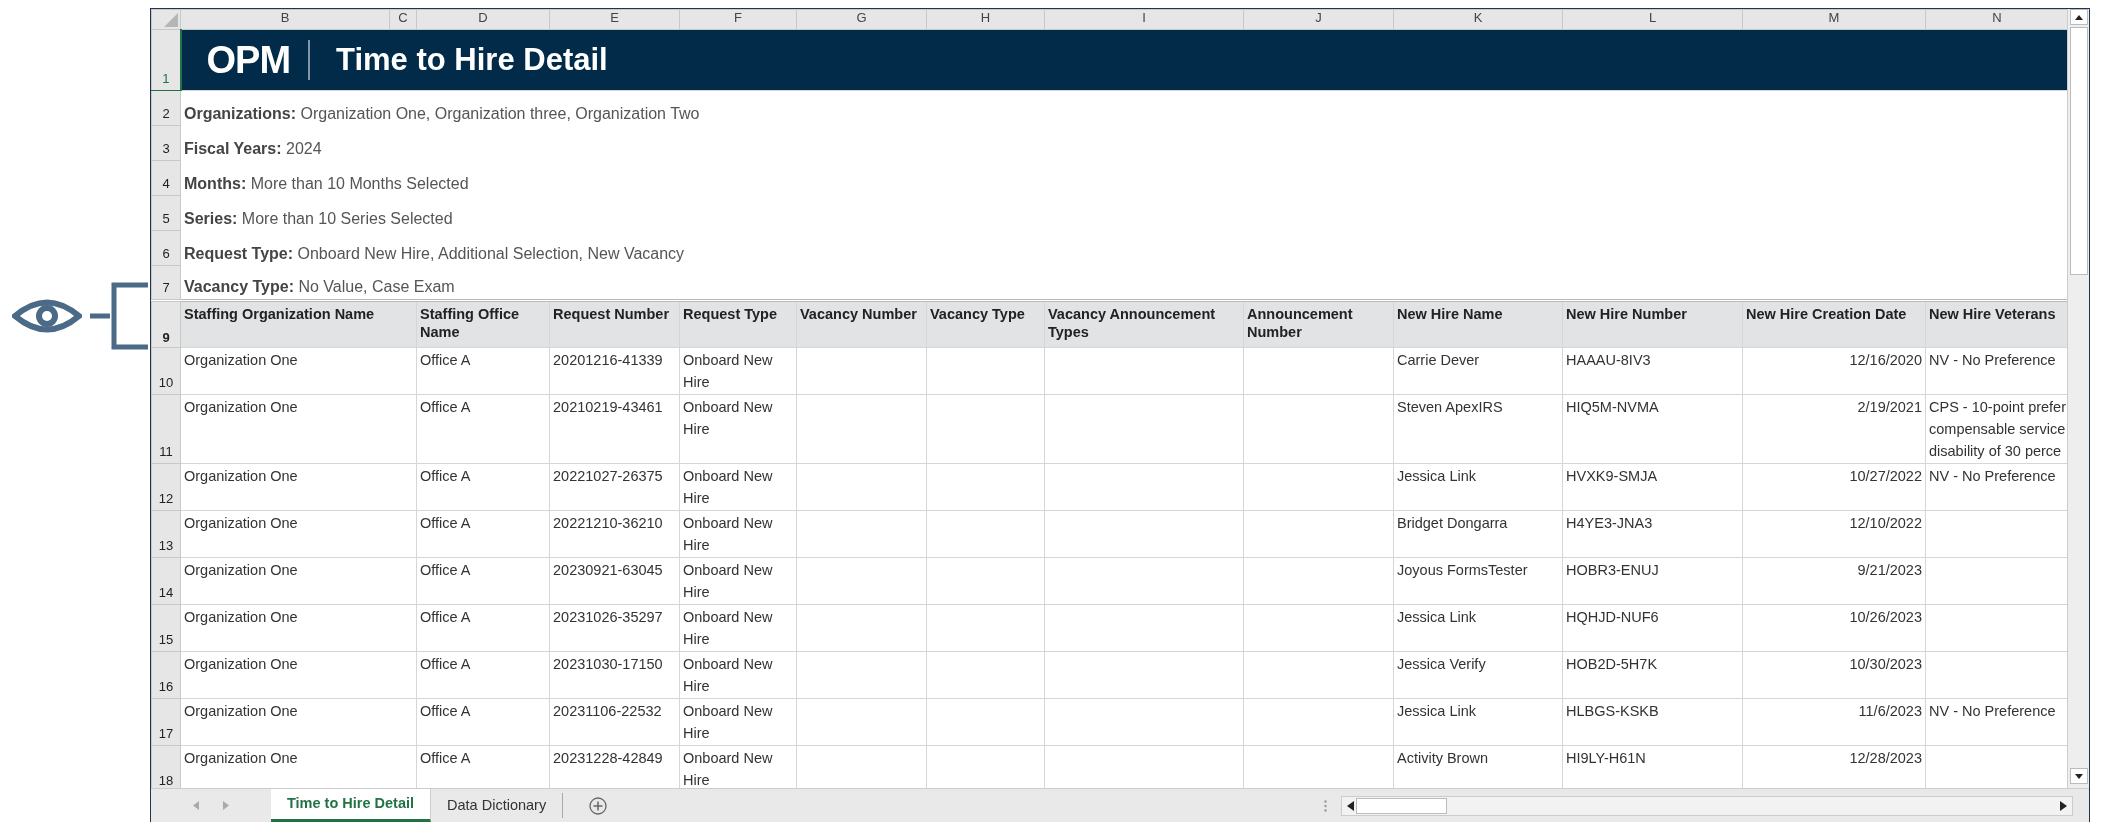 The image size is (2105, 822). Describe the element at coordinates (861, 19) in the screenshot. I see `column-letter: G` at that location.